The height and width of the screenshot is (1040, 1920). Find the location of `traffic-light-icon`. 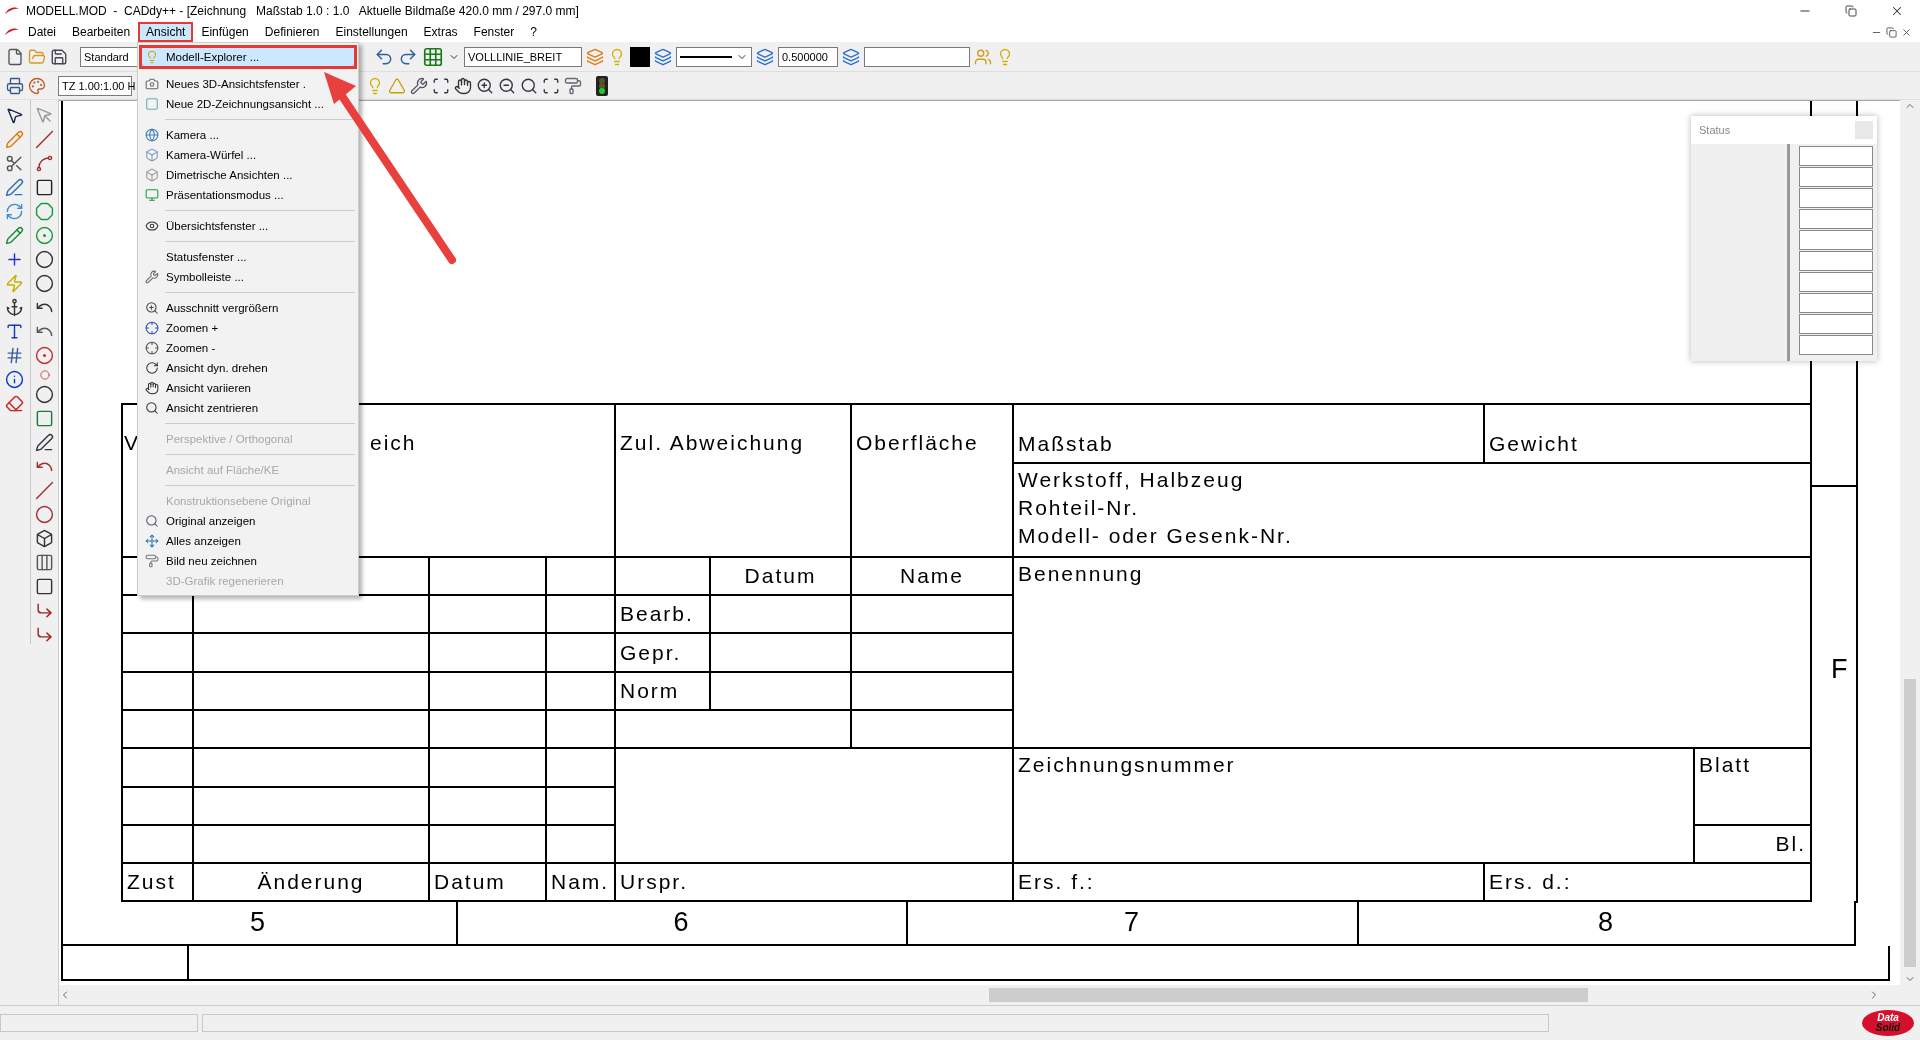

traffic-light-icon is located at coordinates (602, 85).